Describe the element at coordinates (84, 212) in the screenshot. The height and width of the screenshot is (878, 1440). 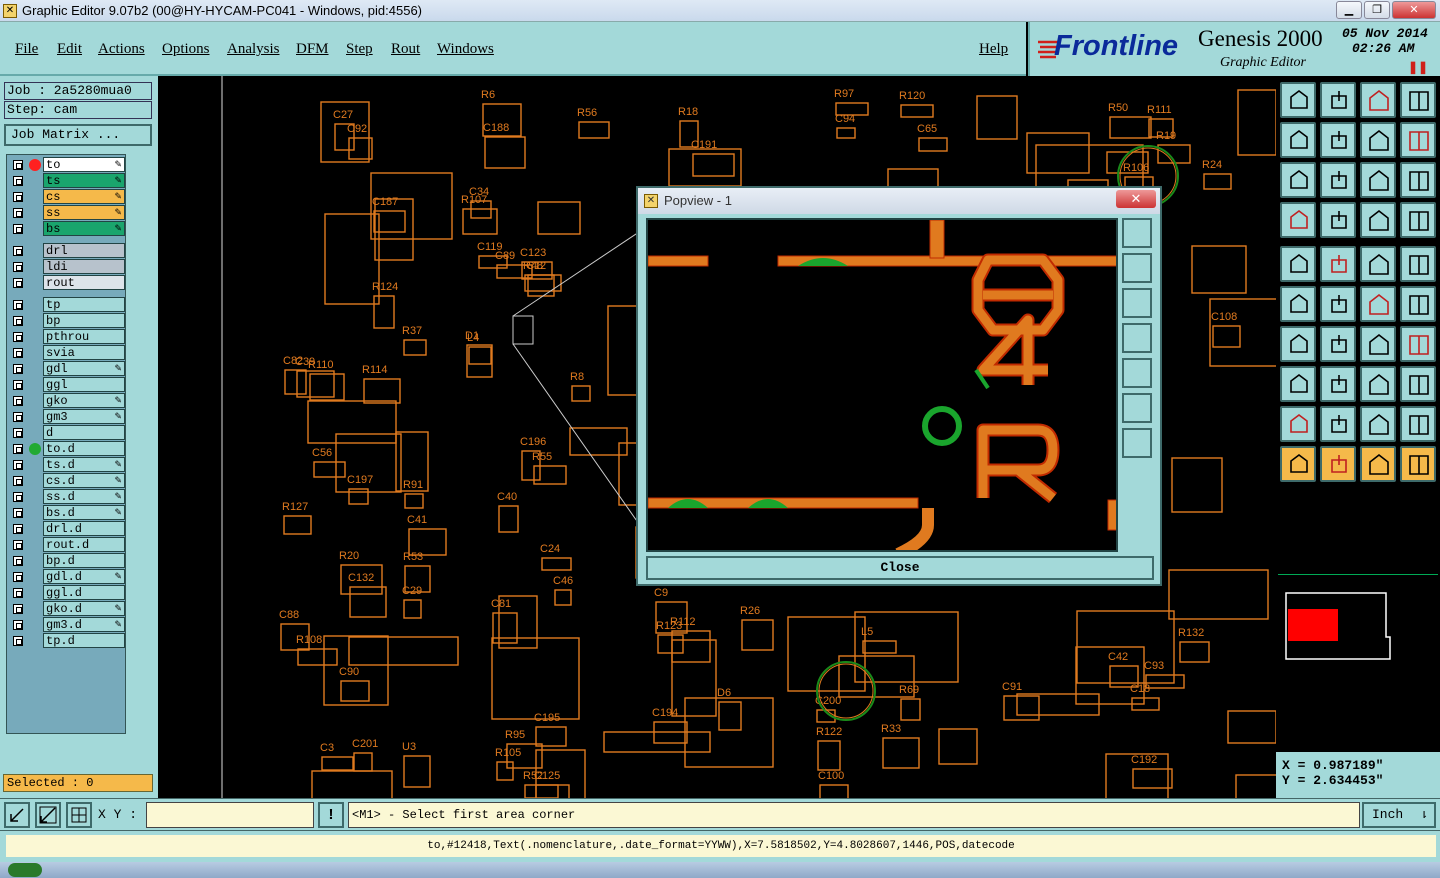
I see `layer-name: ss` at that location.